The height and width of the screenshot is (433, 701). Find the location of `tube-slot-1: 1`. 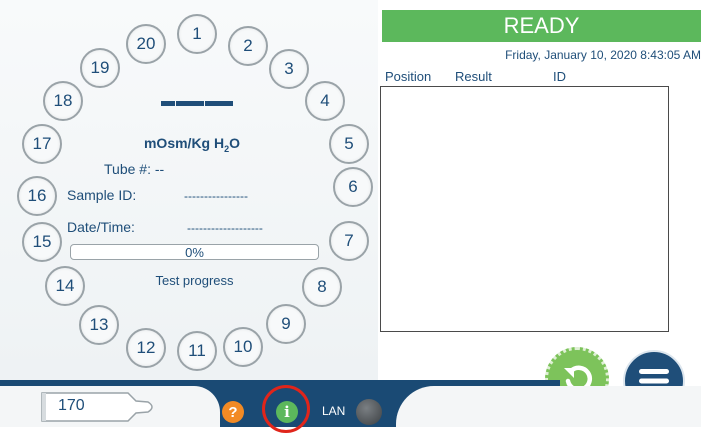

tube-slot-1: 1 is located at coordinates (197, 34).